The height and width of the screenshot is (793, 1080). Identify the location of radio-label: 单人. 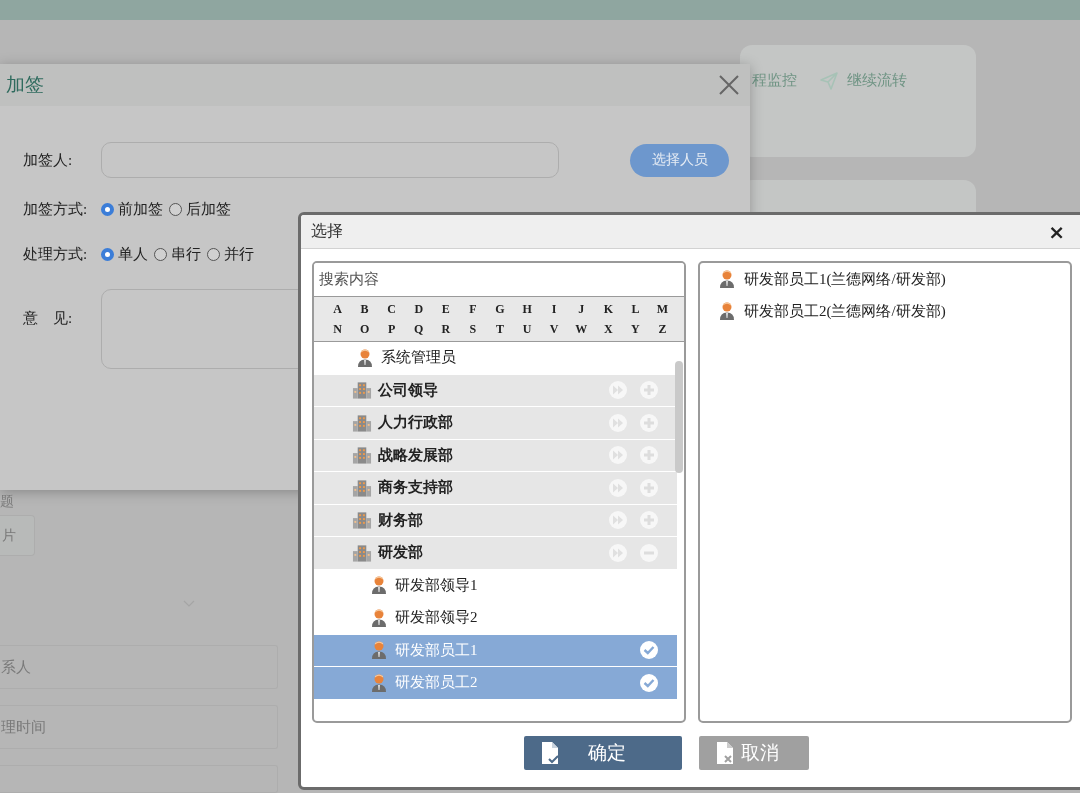
(133, 254).